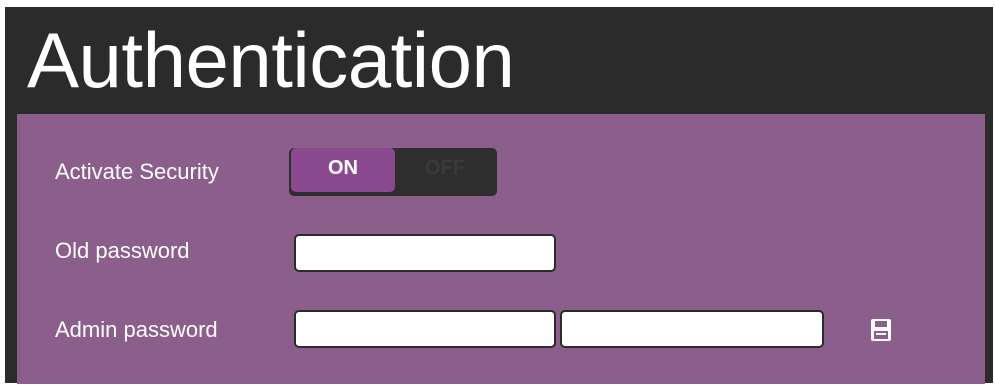 Image resolution: width=995 pixels, height=385 pixels. What do you see at coordinates (122, 250) in the screenshot?
I see `old-password-label: Old password` at bounding box center [122, 250].